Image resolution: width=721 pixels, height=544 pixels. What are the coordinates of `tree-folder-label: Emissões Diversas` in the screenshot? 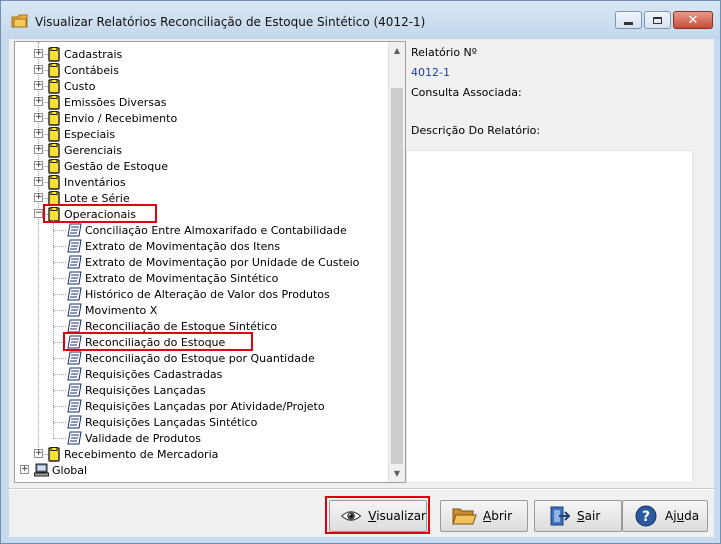 It's located at (115, 102).